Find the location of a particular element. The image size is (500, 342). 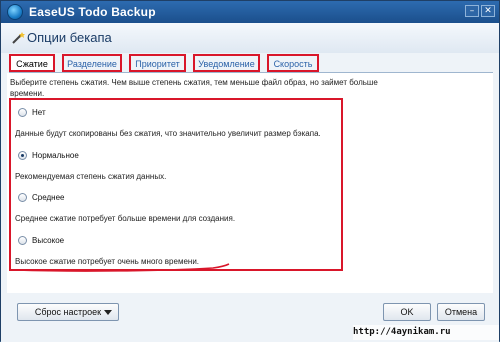

tab-notification: Уведомление is located at coordinates (226, 63).